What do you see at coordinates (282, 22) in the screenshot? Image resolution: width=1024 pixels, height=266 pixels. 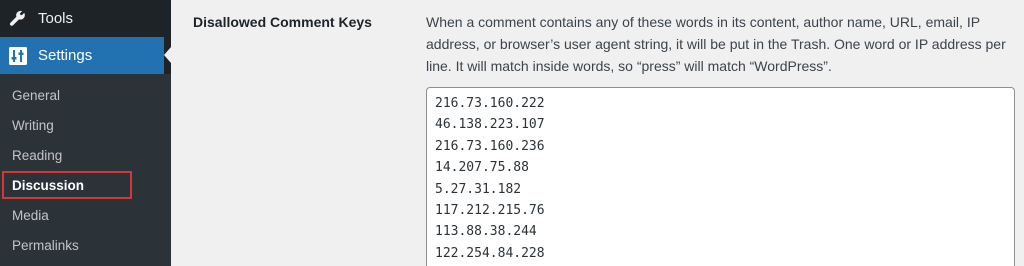 I see `disallowed-keys-label: Disallowed Comment Keys` at bounding box center [282, 22].